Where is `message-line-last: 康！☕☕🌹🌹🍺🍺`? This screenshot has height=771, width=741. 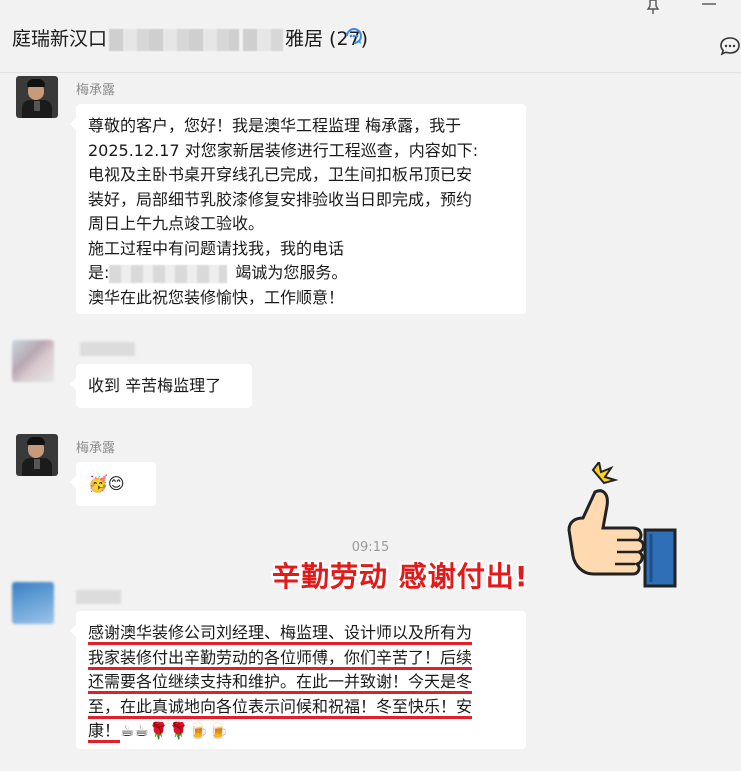
message-line-last: 康！☕☕🌹🌹🍺🍺 is located at coordinates (301, 731).